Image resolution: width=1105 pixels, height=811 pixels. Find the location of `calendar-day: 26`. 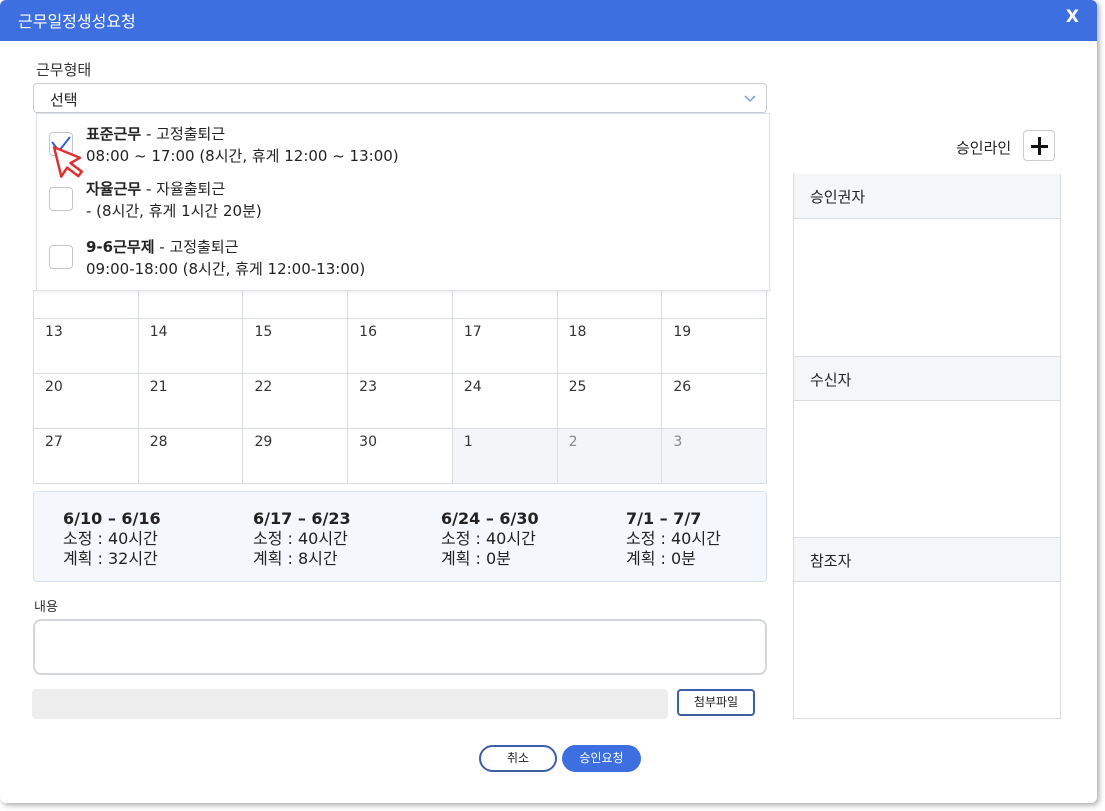

calendar-day: 26 is located at coordinates (715, 401).